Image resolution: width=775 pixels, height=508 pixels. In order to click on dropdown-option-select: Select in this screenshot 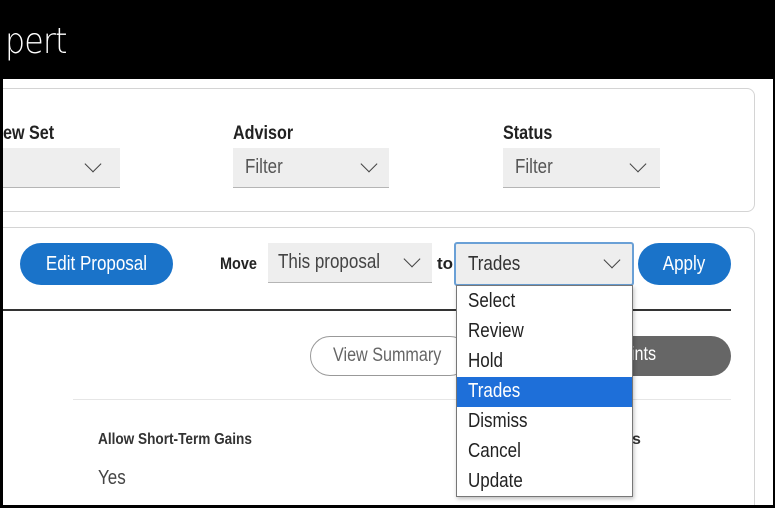, I will do `click(544, 302)`.